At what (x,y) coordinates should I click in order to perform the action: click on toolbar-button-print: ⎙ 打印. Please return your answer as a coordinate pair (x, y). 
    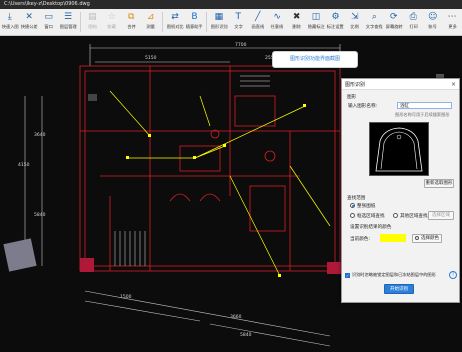
    Looking at the image, I should click on (413, 22).